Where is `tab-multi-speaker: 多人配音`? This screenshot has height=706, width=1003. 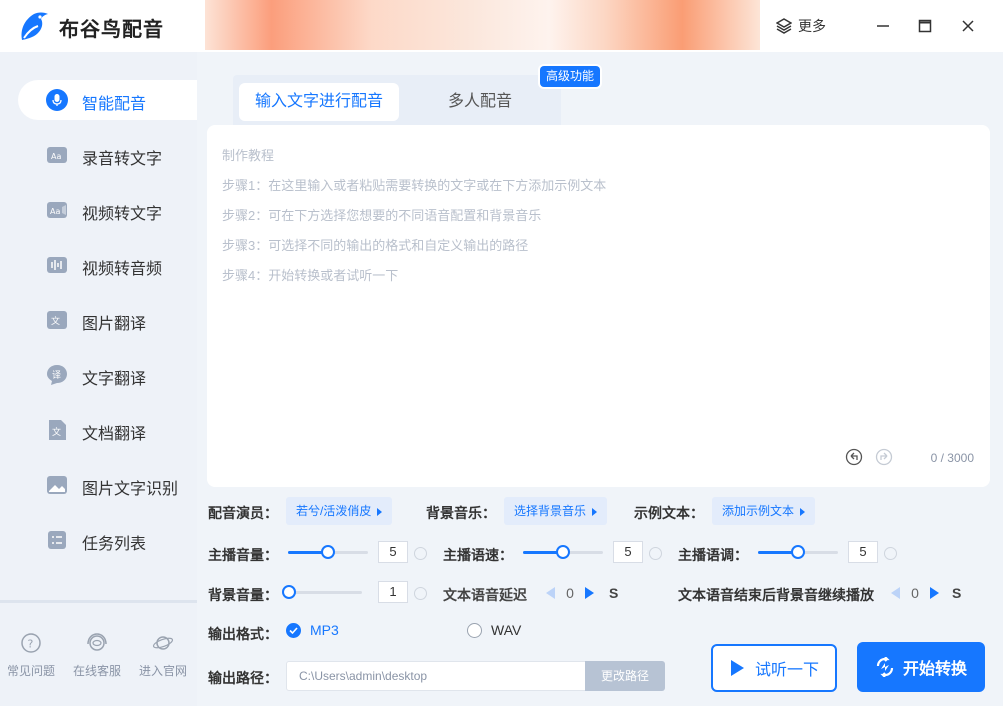 tab-multi-speaker: 多人配音 is located at coordinates (480, 102).